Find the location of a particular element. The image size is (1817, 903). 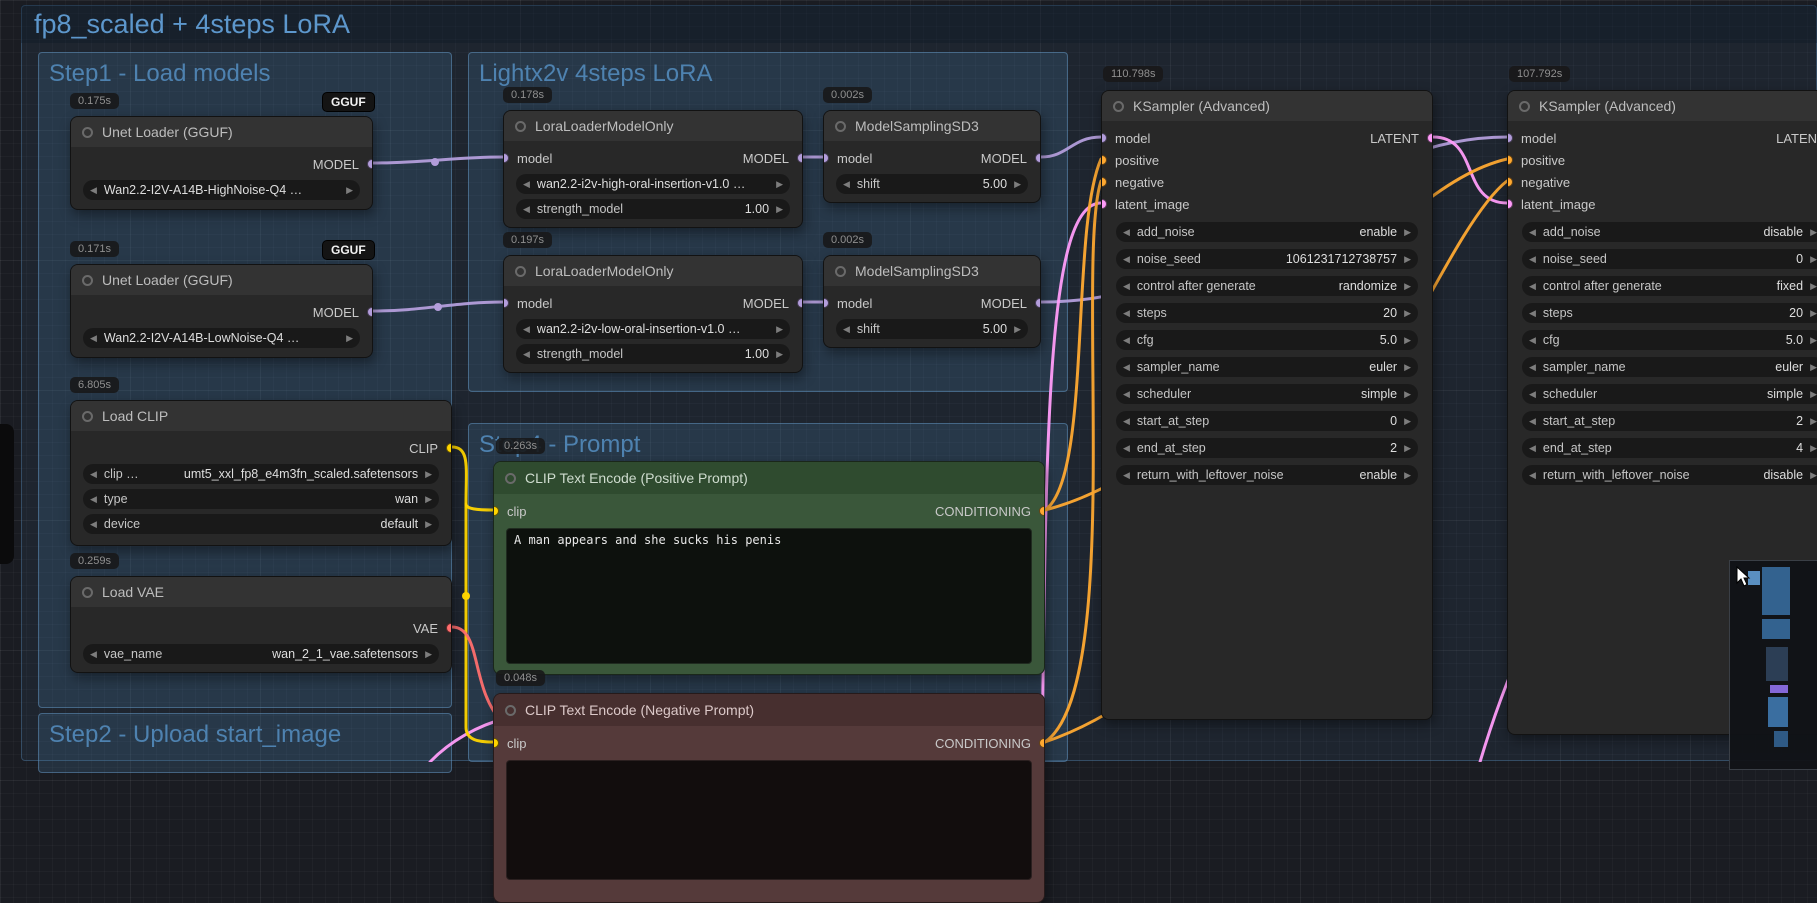

latent-output-slot is located at coordinates (1429, 138).